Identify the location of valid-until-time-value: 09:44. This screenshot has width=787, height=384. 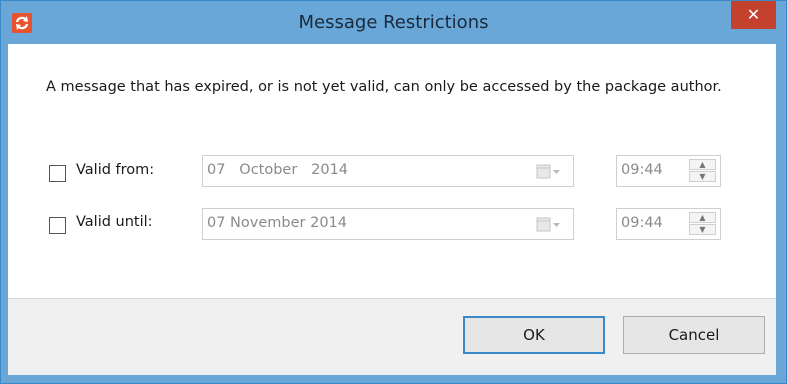
(642, 223).